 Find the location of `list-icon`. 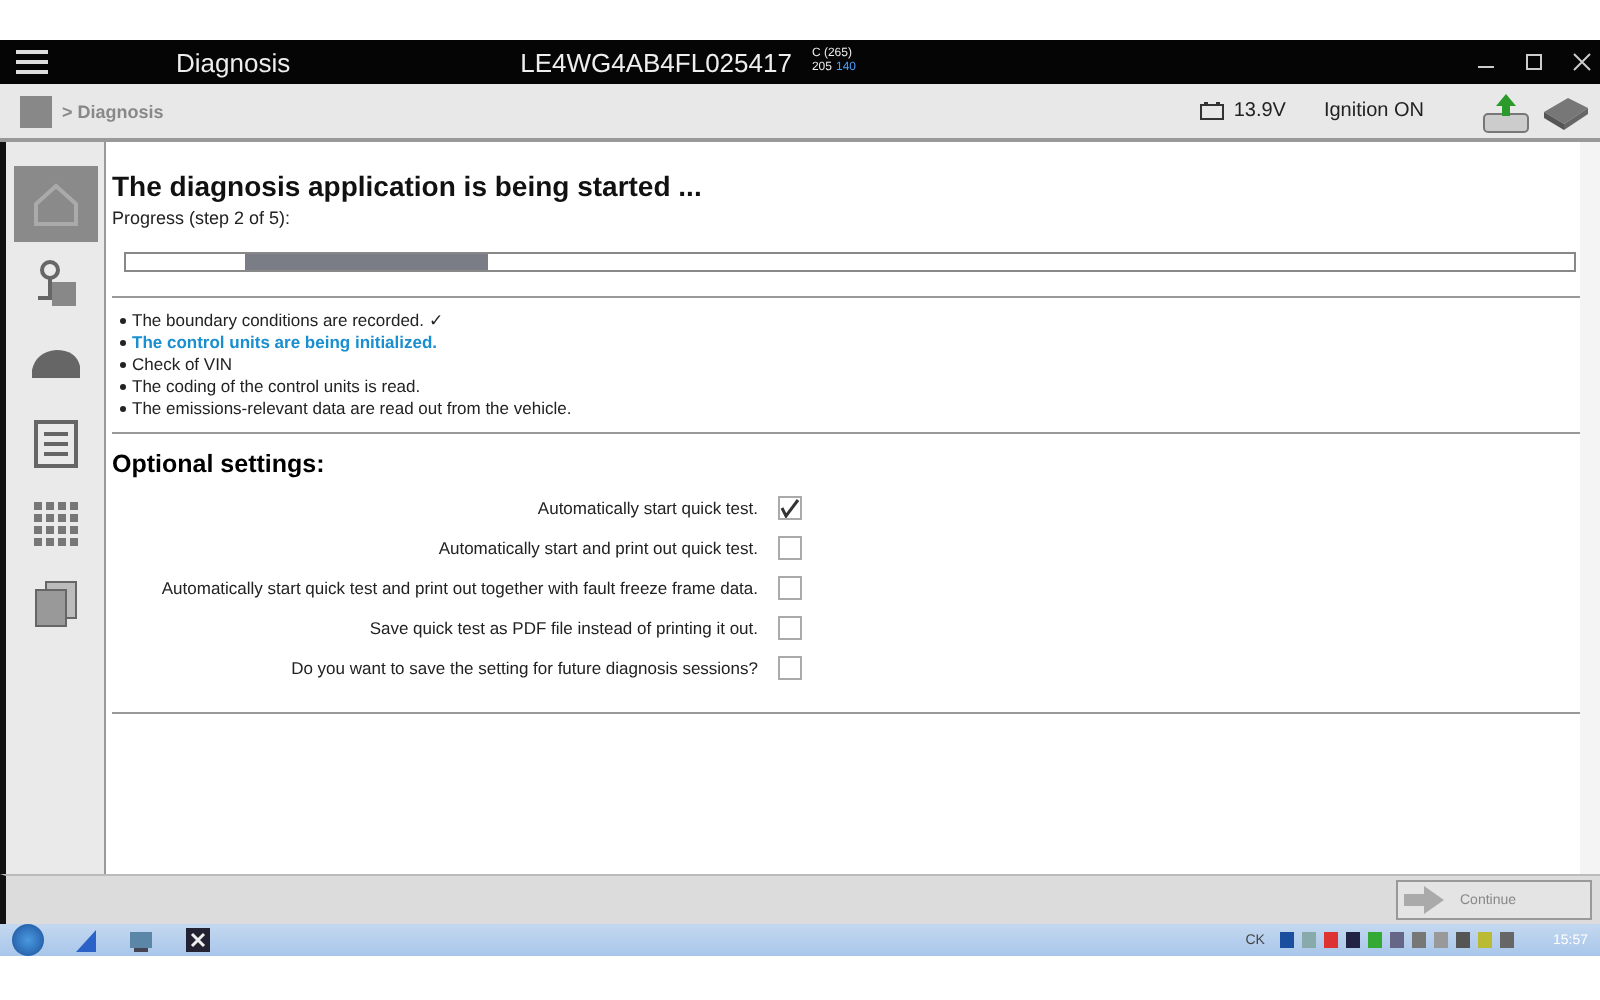

list-icon is located at coordinates (55, 444).